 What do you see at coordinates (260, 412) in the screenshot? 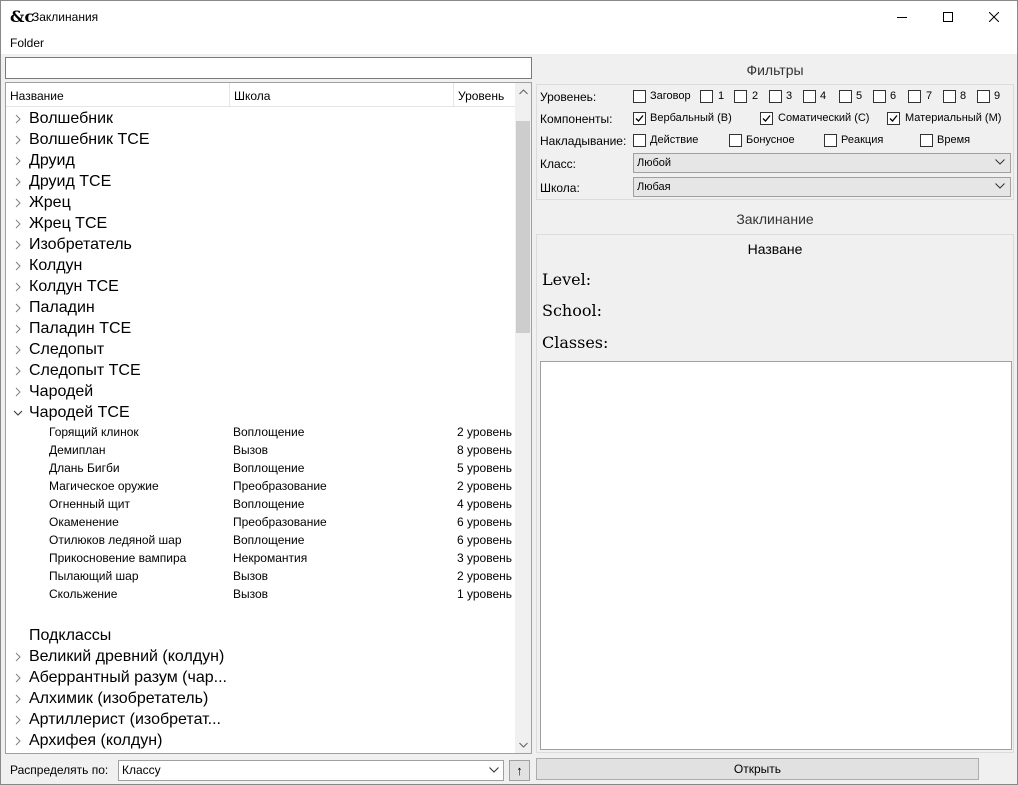
I see `tree-group-row: Чародей TCE` at bounding box center [260, 412].